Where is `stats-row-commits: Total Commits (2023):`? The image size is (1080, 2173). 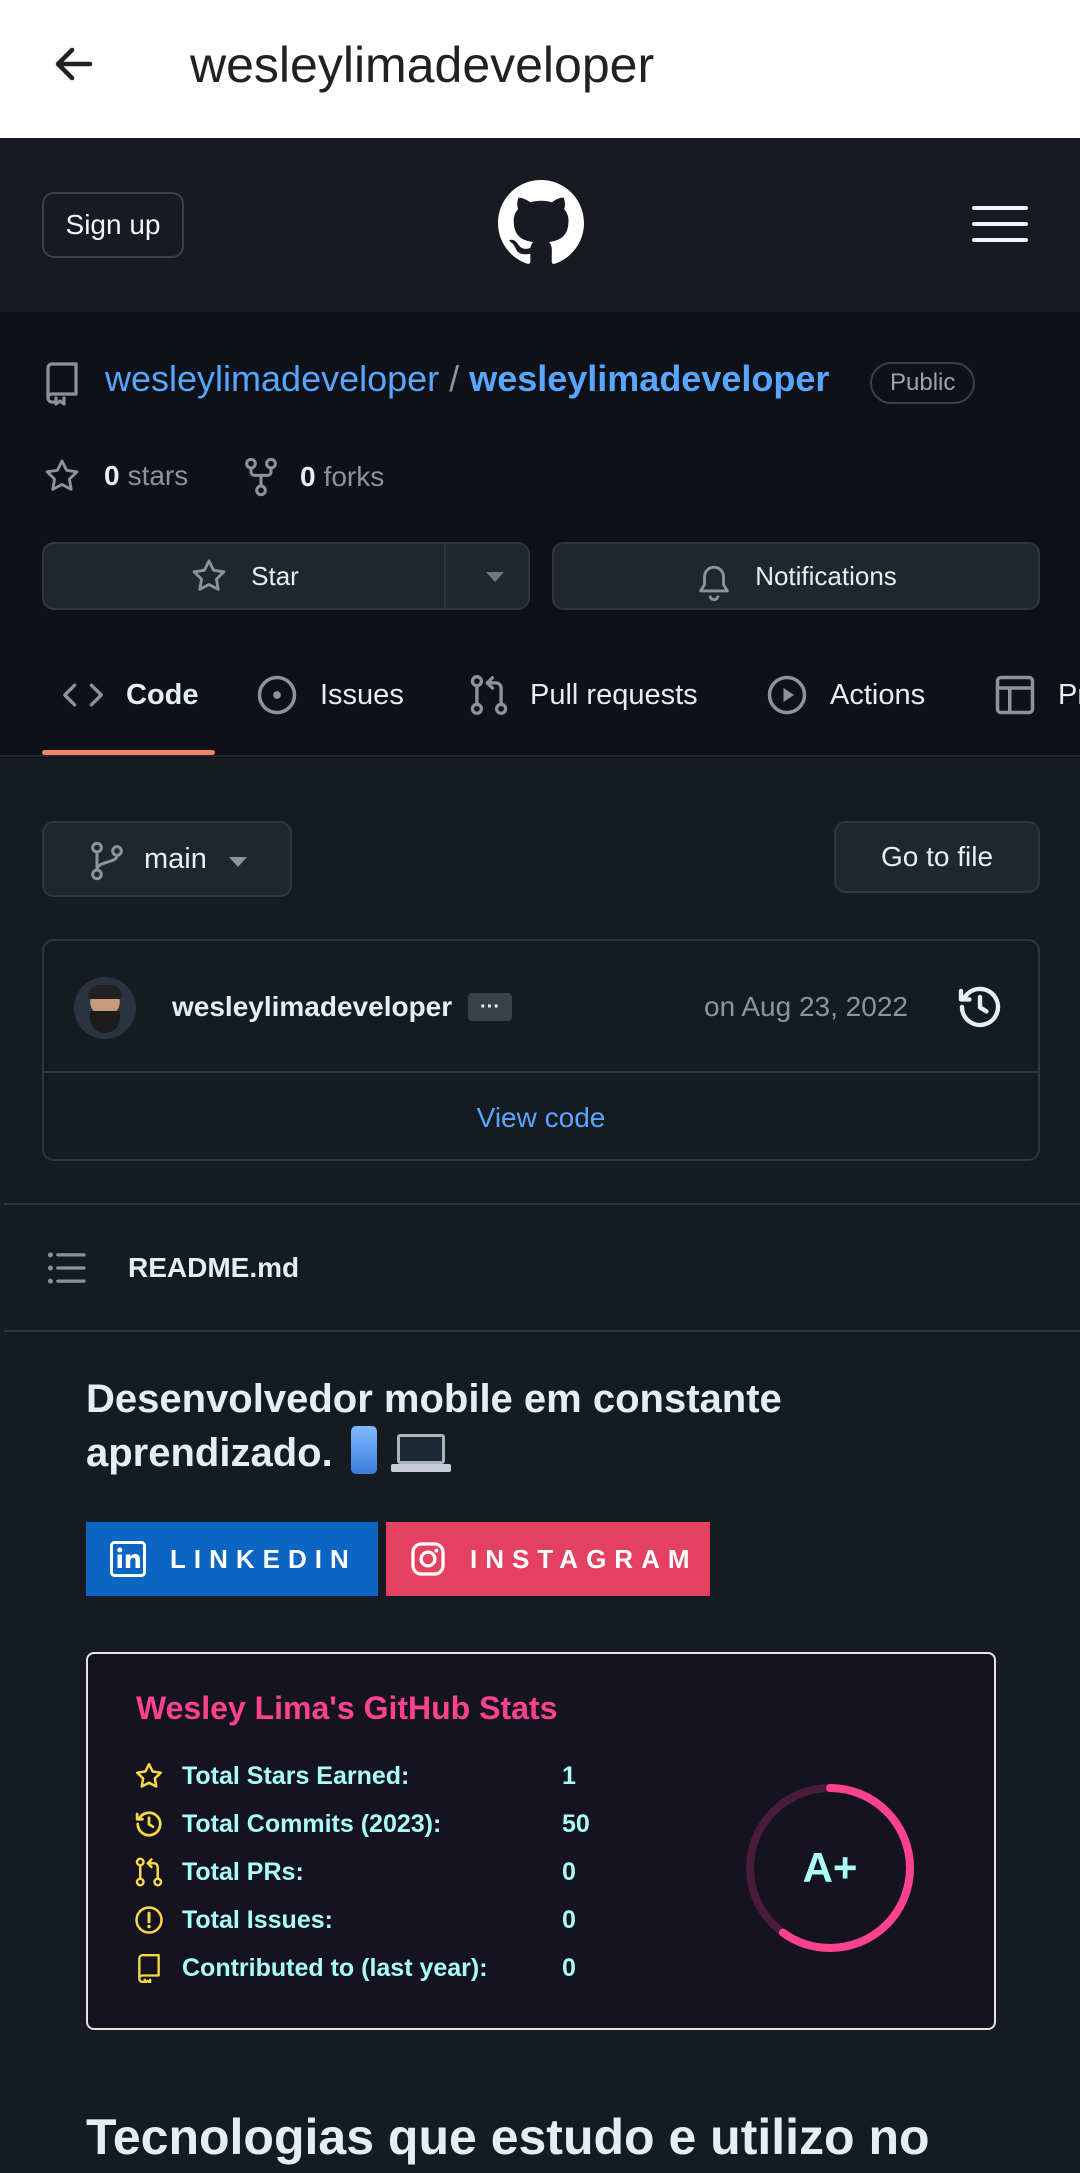
stats-row-commits: Total Commits (2023): is located at coordinates (287, 1824).